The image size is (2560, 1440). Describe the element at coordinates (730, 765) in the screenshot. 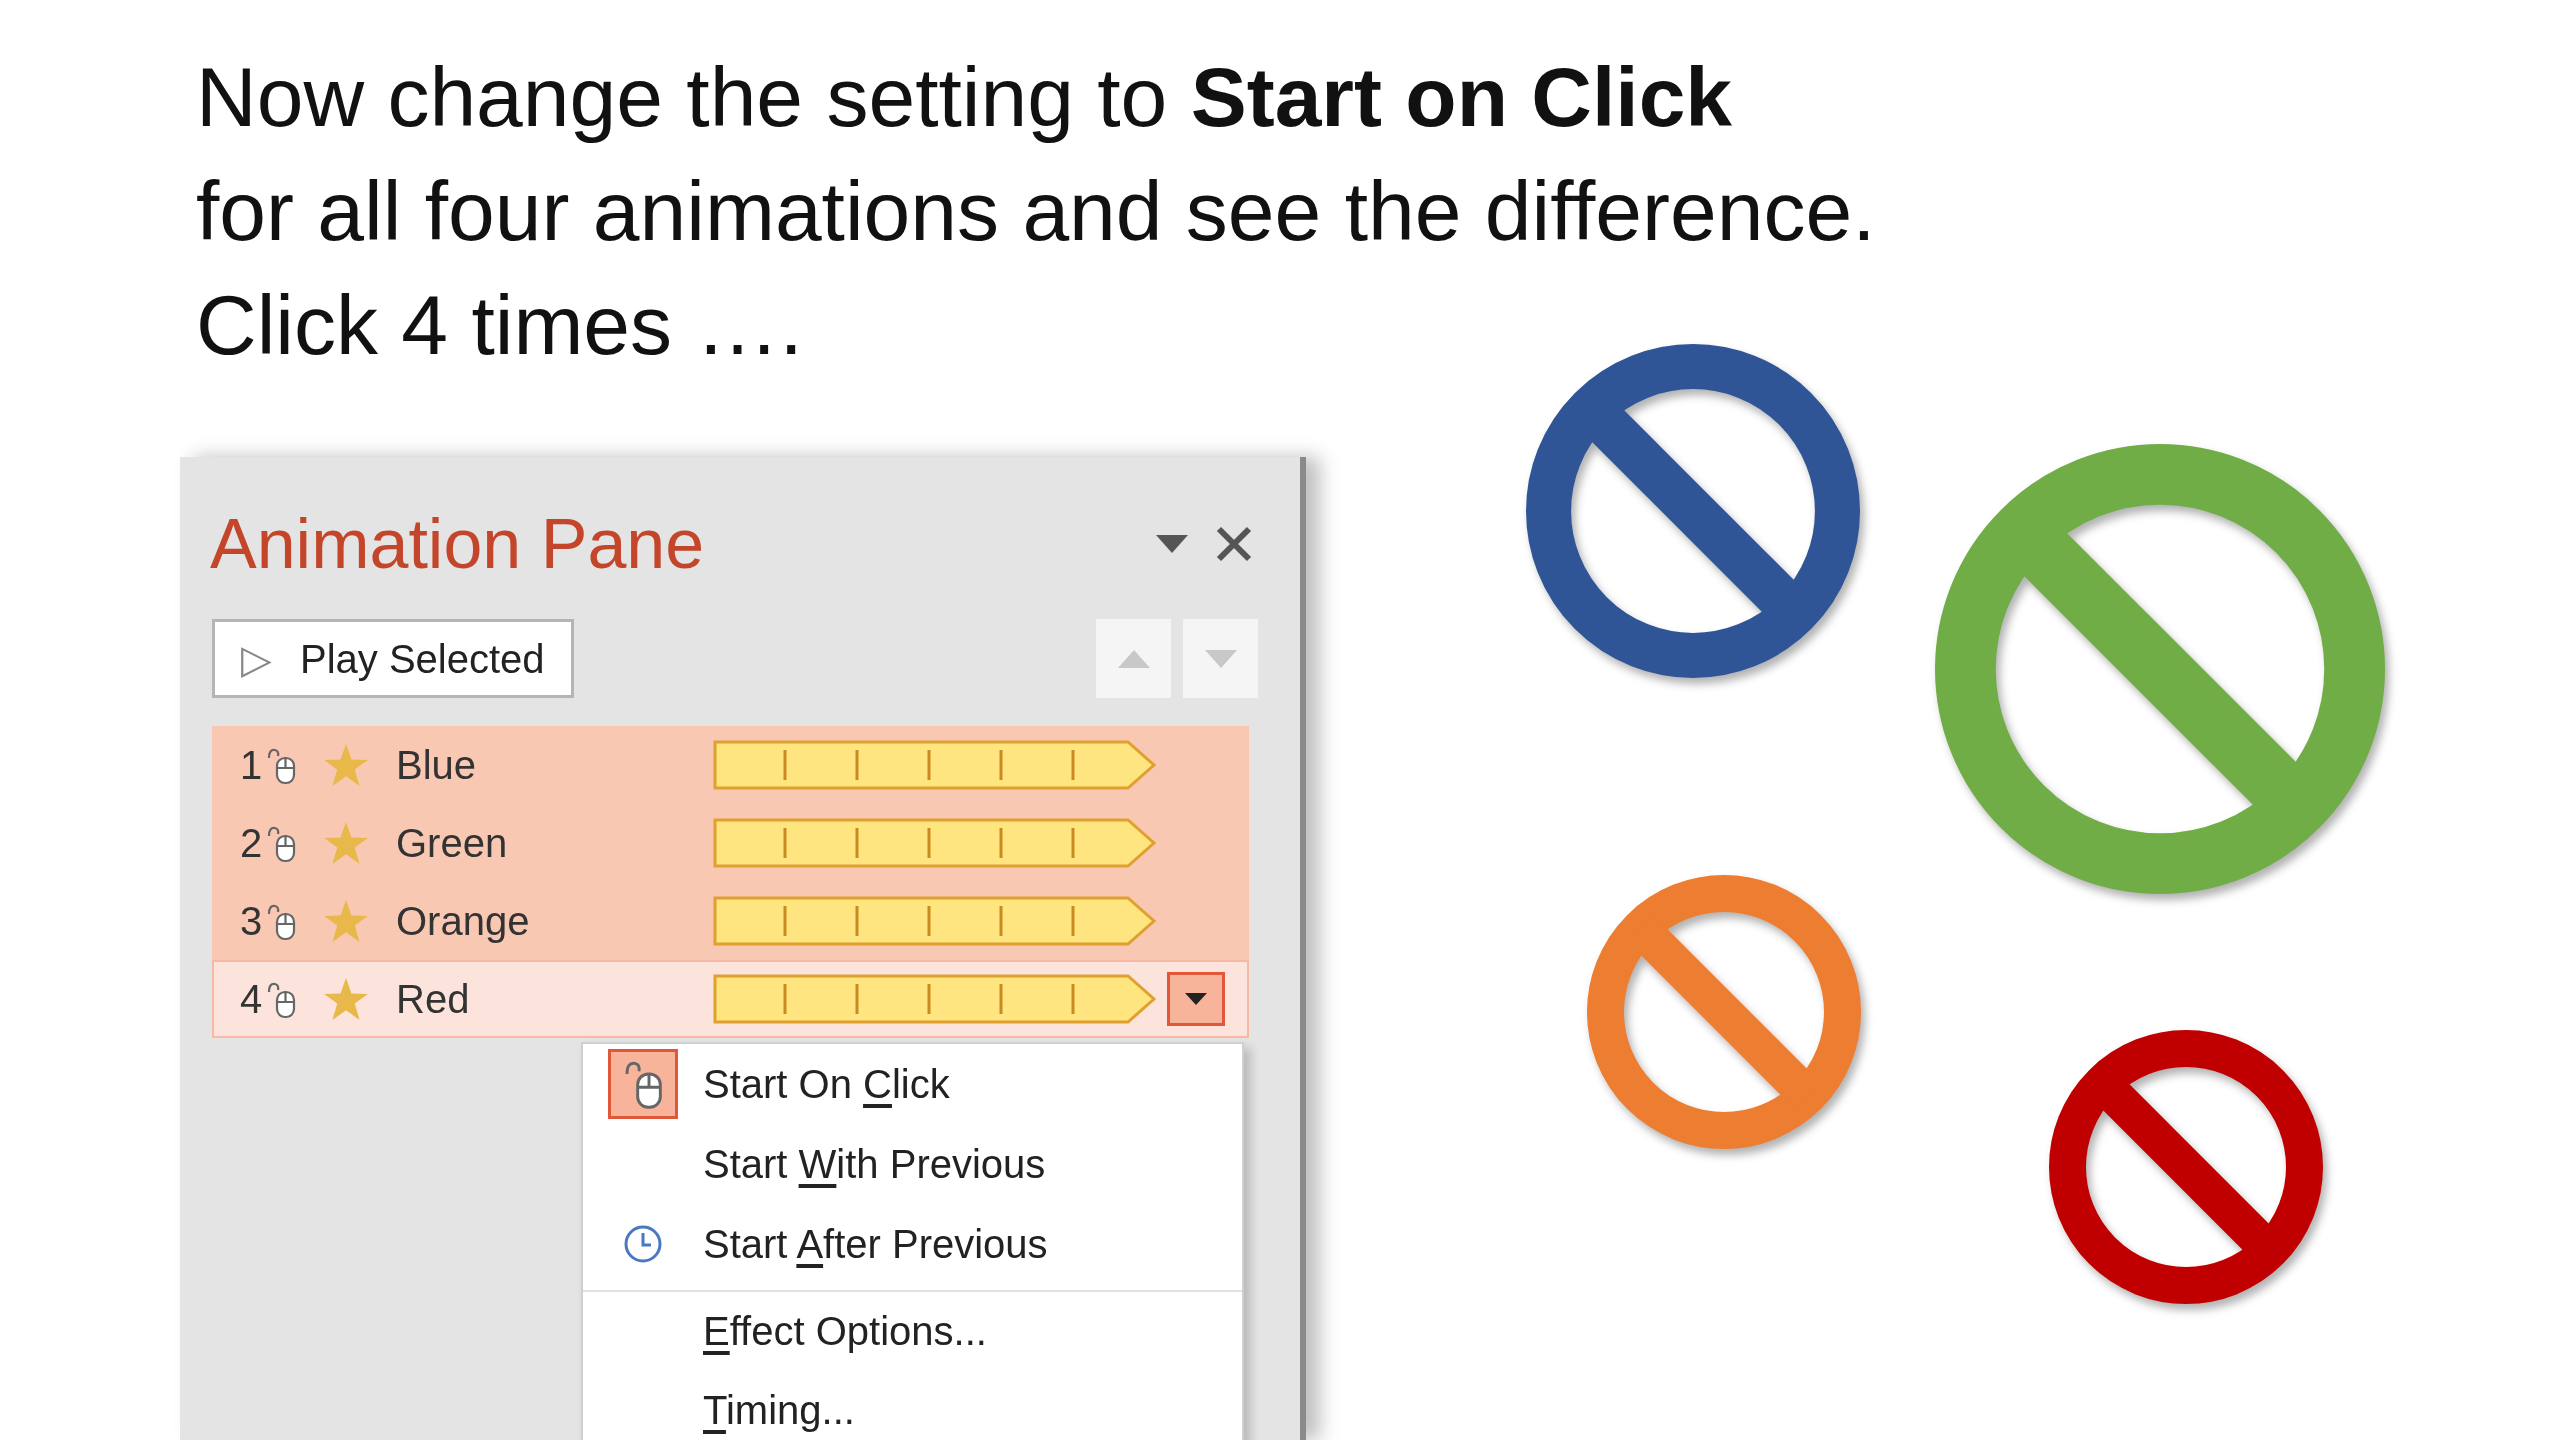

I see `animation-row: 1 Blue` at that location.